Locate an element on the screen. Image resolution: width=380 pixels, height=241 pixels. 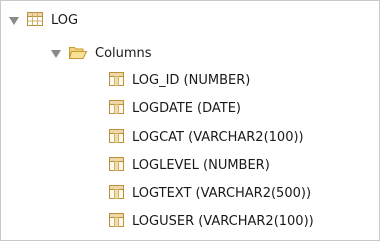
tree-node-column: LOGCAT (VARCHAR2(100)) is located at coordinates (206, 138).